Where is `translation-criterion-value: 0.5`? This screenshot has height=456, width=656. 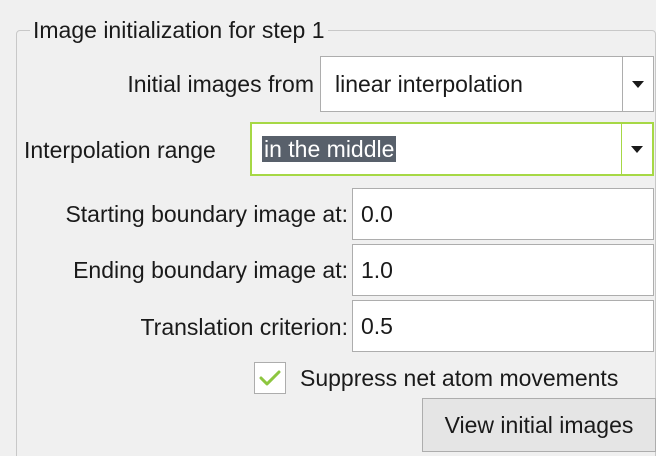 translation-criterion-value: 0.5 is located at coordinates (377, 326).